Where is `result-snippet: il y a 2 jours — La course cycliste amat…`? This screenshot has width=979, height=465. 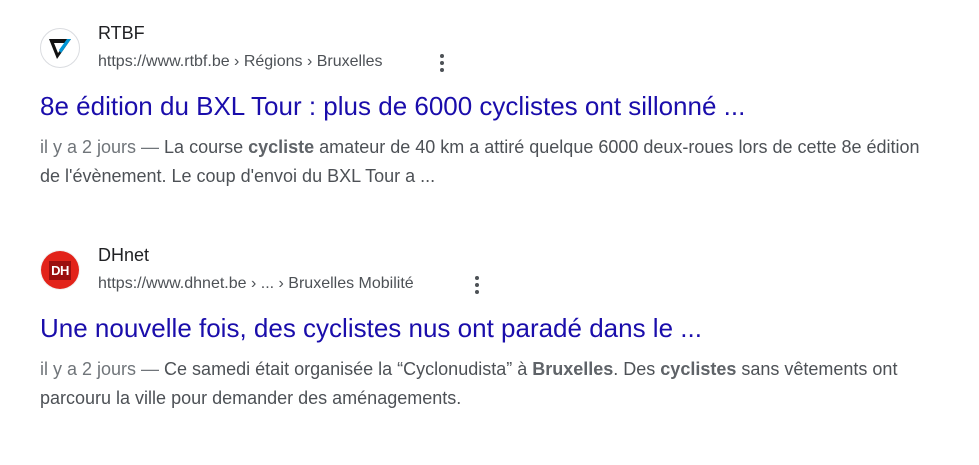
result-snippet: il y a 2 jours — La course cycliste amat… is located at coordinates (485, 162).